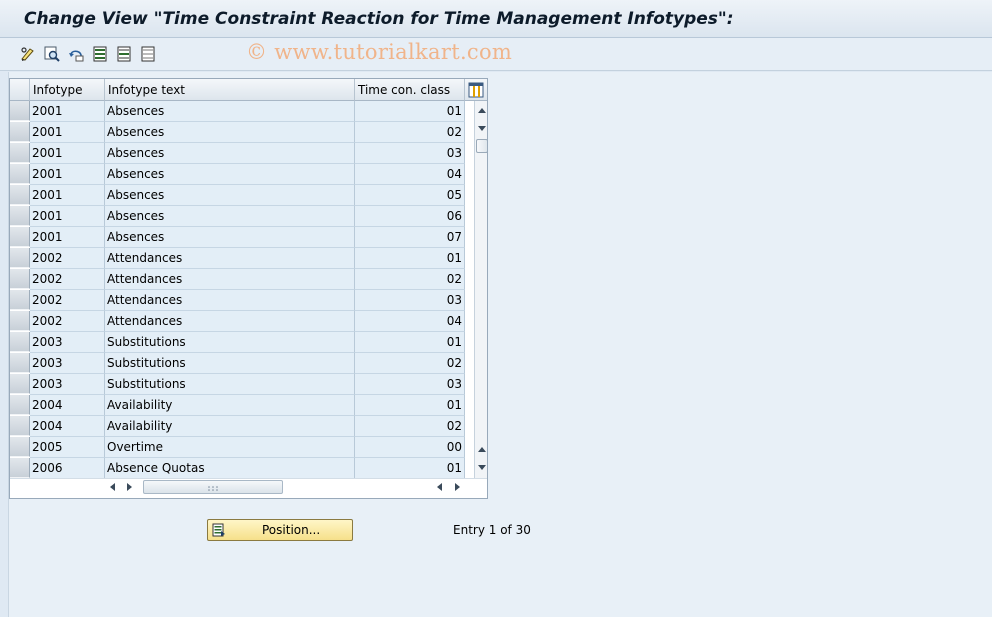 This screenshot has width=992, height=617. I want to click on scroll-up-arrow-icon, so click(482, 110).